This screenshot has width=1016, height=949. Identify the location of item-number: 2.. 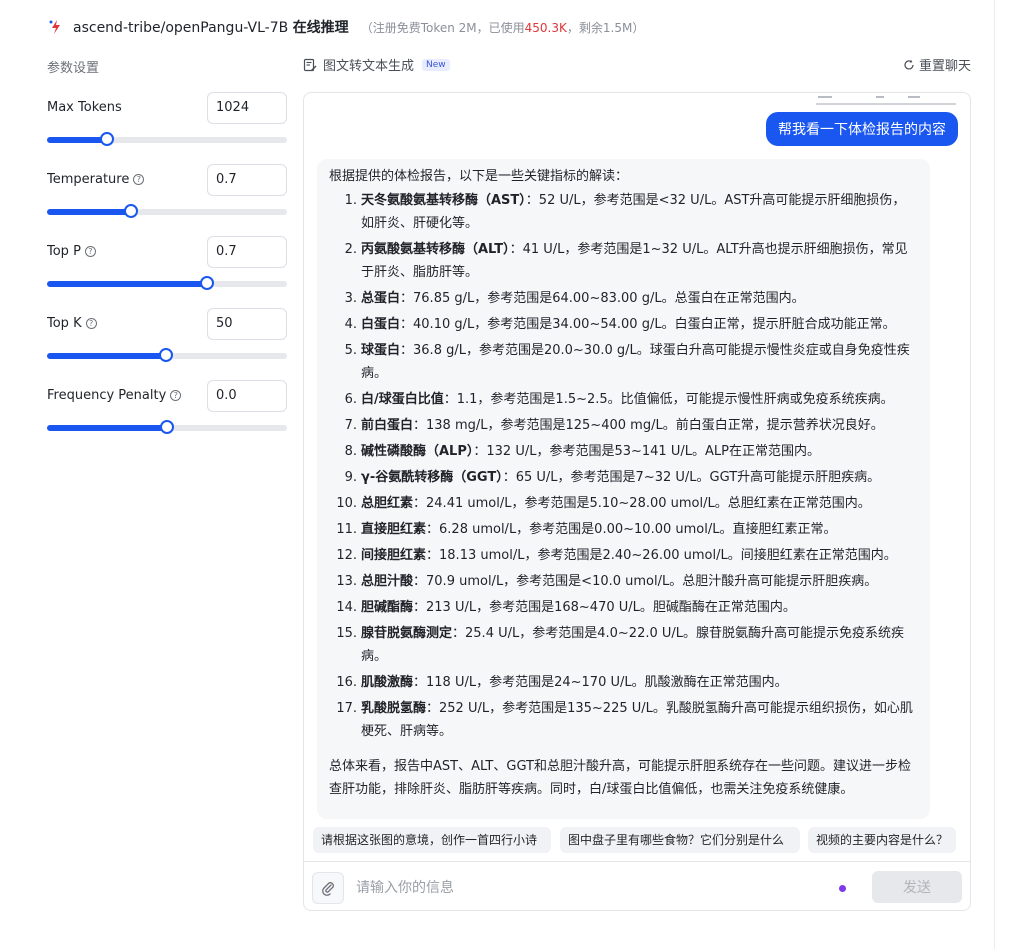
(350, 249).